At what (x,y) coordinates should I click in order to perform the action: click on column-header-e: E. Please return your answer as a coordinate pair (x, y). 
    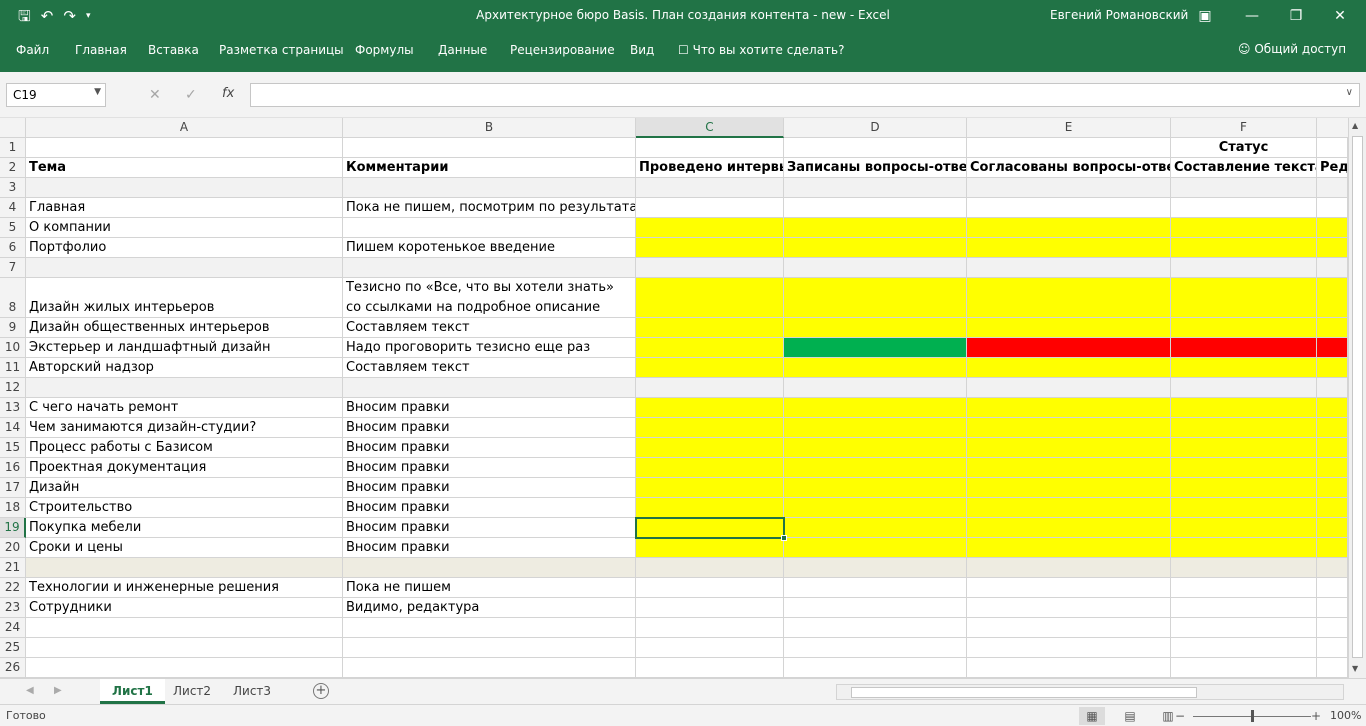
    Looking at the image, I should click on (1069, 128).